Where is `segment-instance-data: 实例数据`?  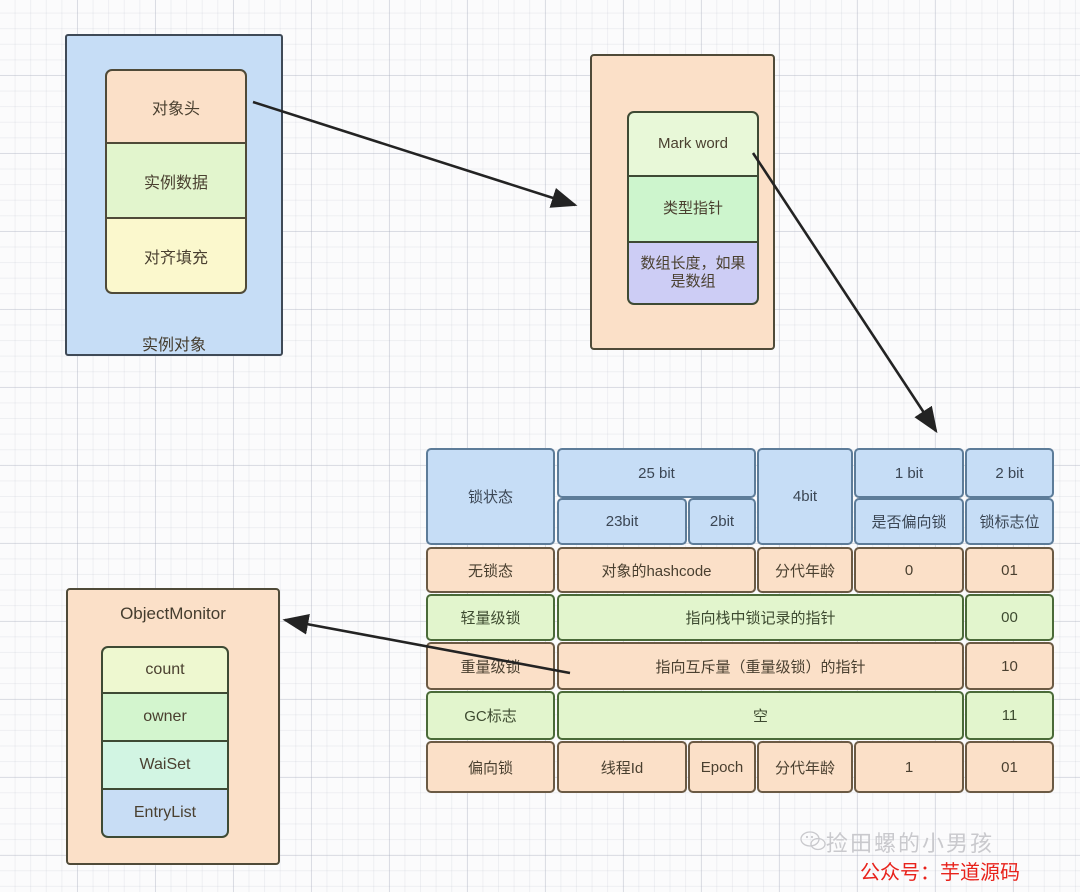
segment-instance-data: 实例数据 is located at coordinates (176, 181).